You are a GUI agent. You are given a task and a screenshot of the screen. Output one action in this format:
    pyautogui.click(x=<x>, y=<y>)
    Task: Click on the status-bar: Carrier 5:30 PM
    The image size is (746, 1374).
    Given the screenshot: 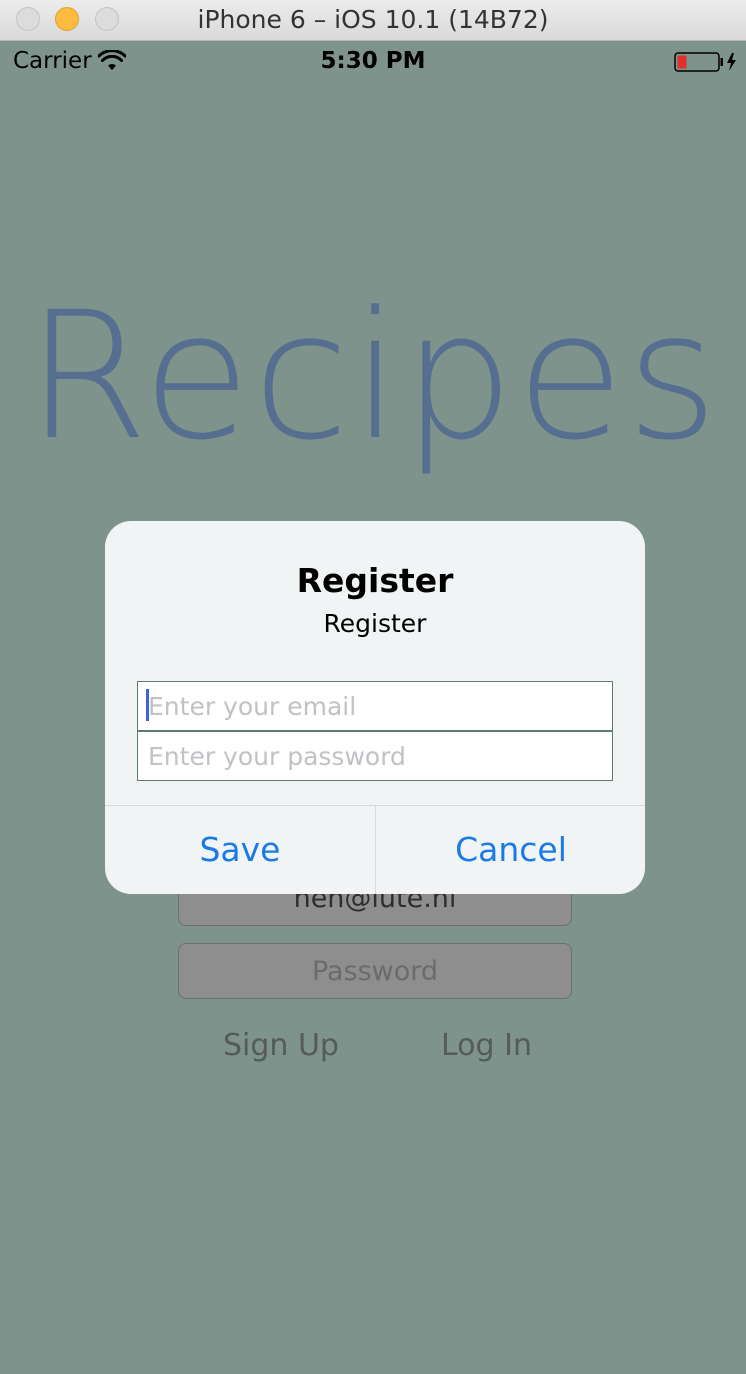 What is the action you would take?
    pyautogui.click(x=373, y=60)
    